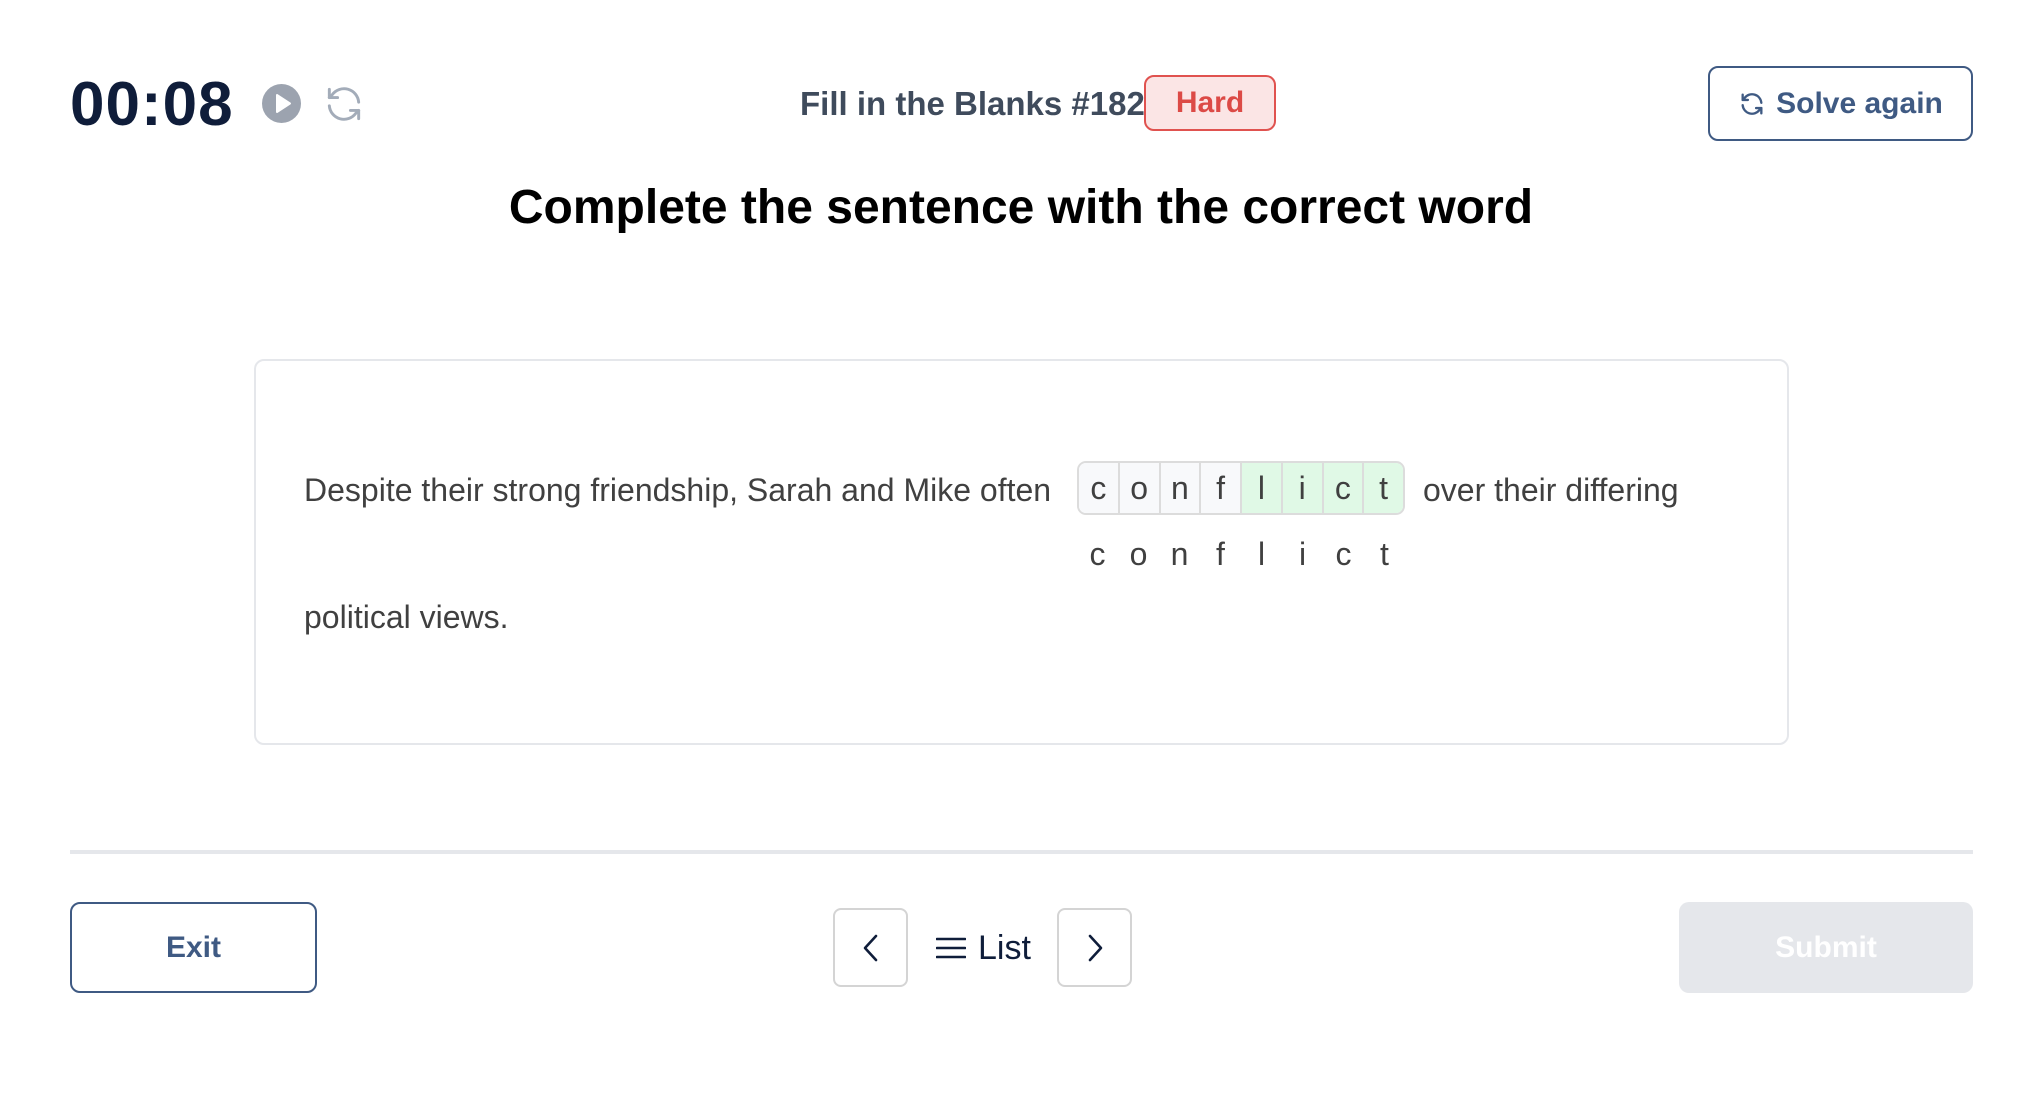 This screenshot has height=1108, width=2042. Describe the element at coordinates (1221, 488) in the screenshot. I see `answer-cell: f` at that location.